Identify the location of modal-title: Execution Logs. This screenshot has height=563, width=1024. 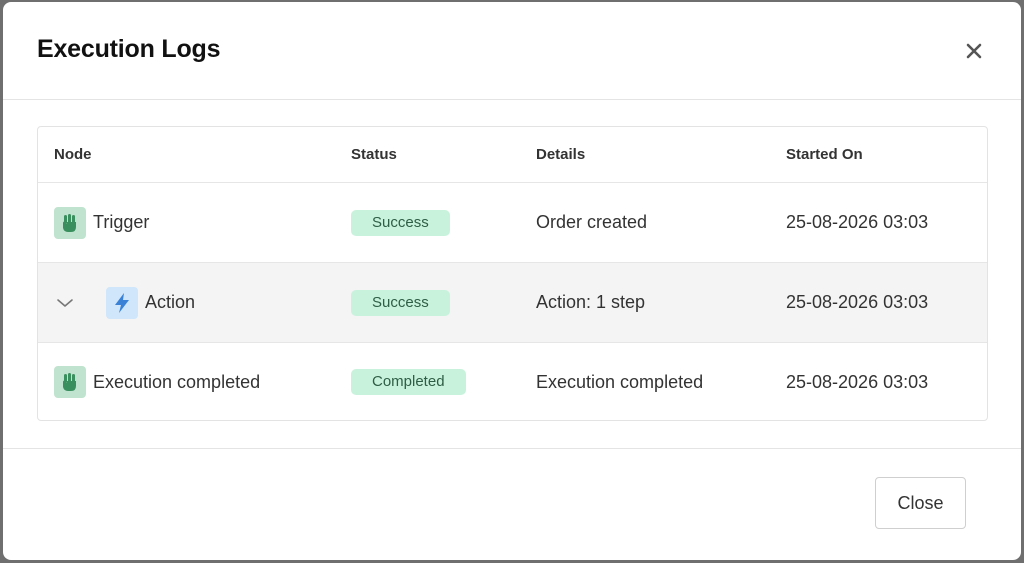
(129, 49).